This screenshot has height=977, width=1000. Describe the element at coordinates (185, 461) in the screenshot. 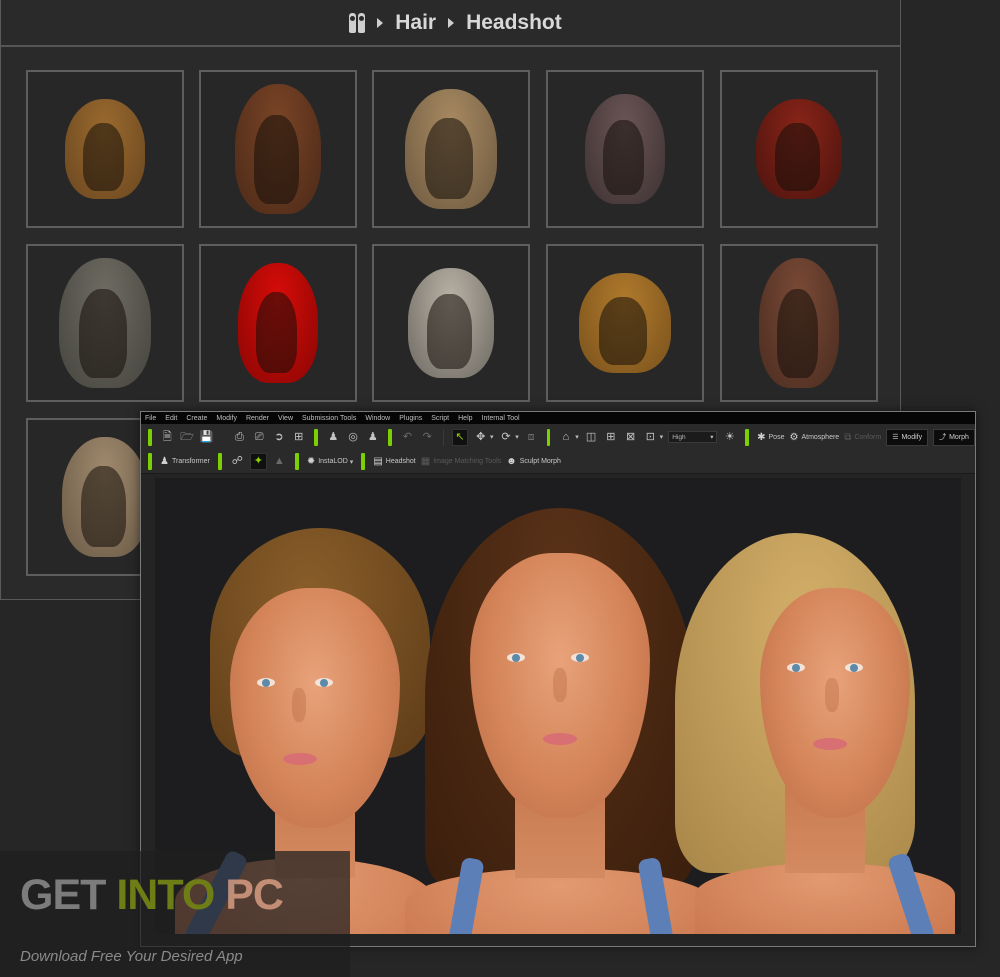

I see `transformer-button: ♟ Transformer` at that location.